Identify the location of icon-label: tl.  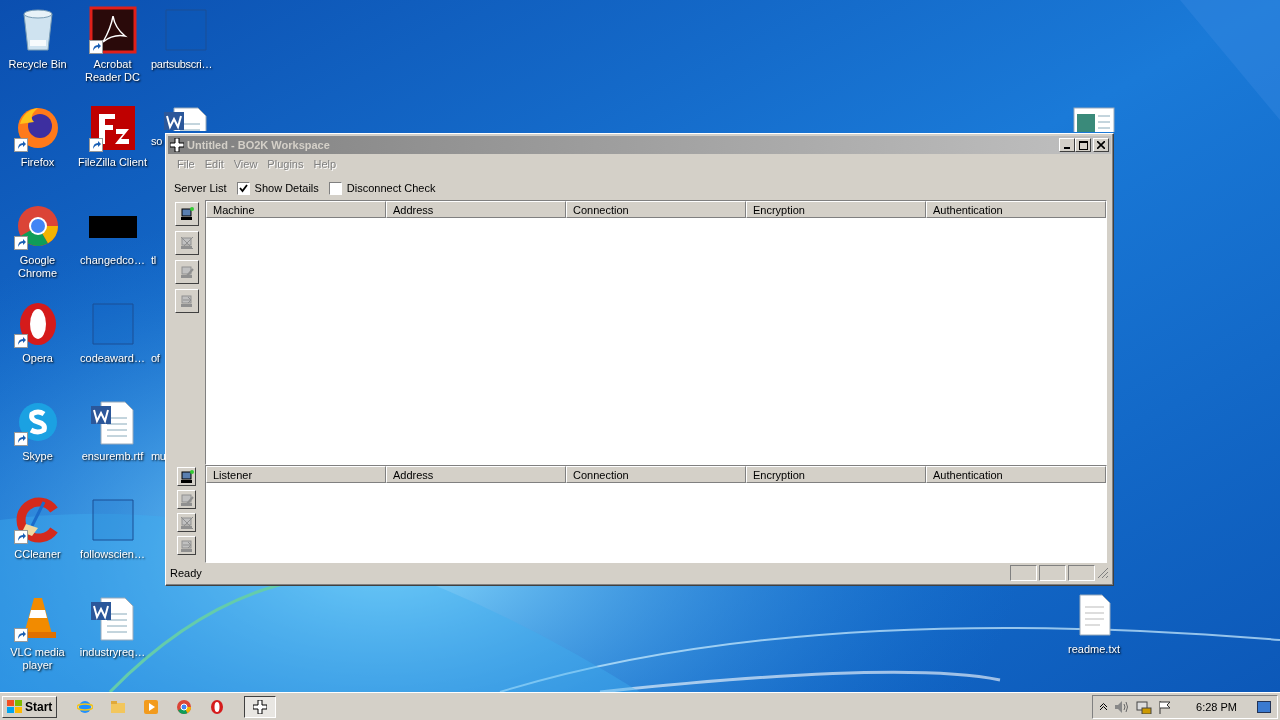
(153, 260).